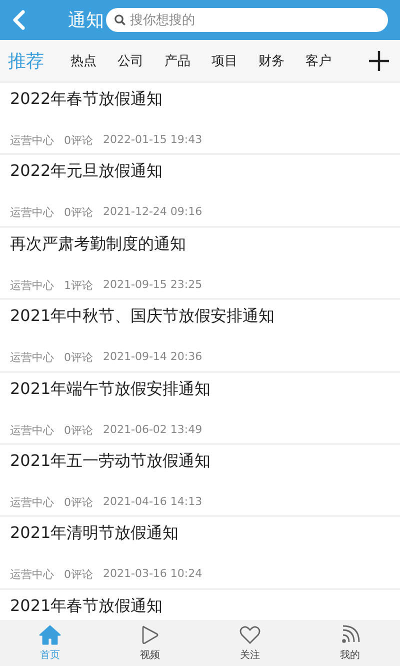 The height and width of the screenshot is (666, 400). I want to click on search-icon, so click(120, 20).